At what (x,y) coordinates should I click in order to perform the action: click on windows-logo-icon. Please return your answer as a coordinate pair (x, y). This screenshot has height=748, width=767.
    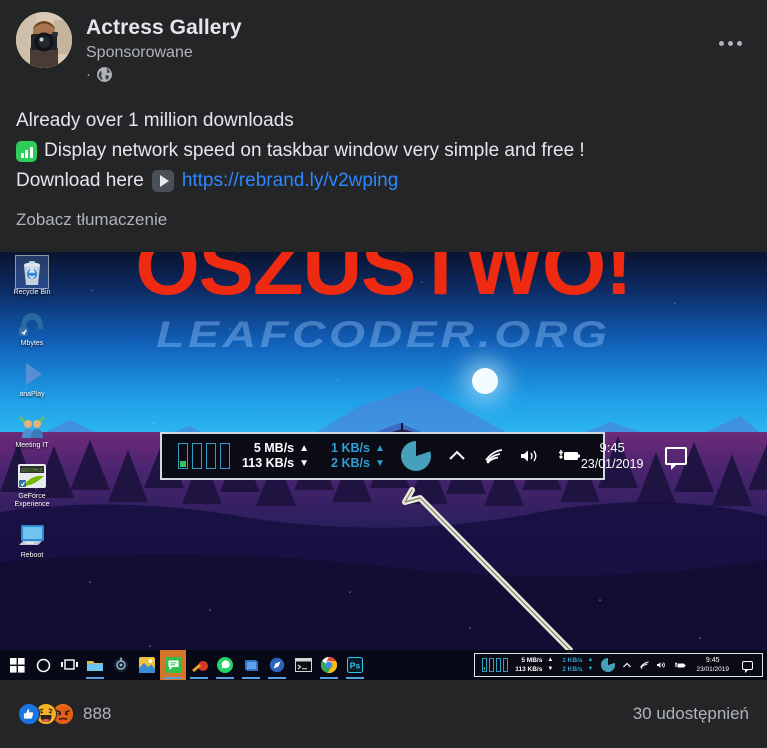
    Looking at the image, I should click on (17, 665).